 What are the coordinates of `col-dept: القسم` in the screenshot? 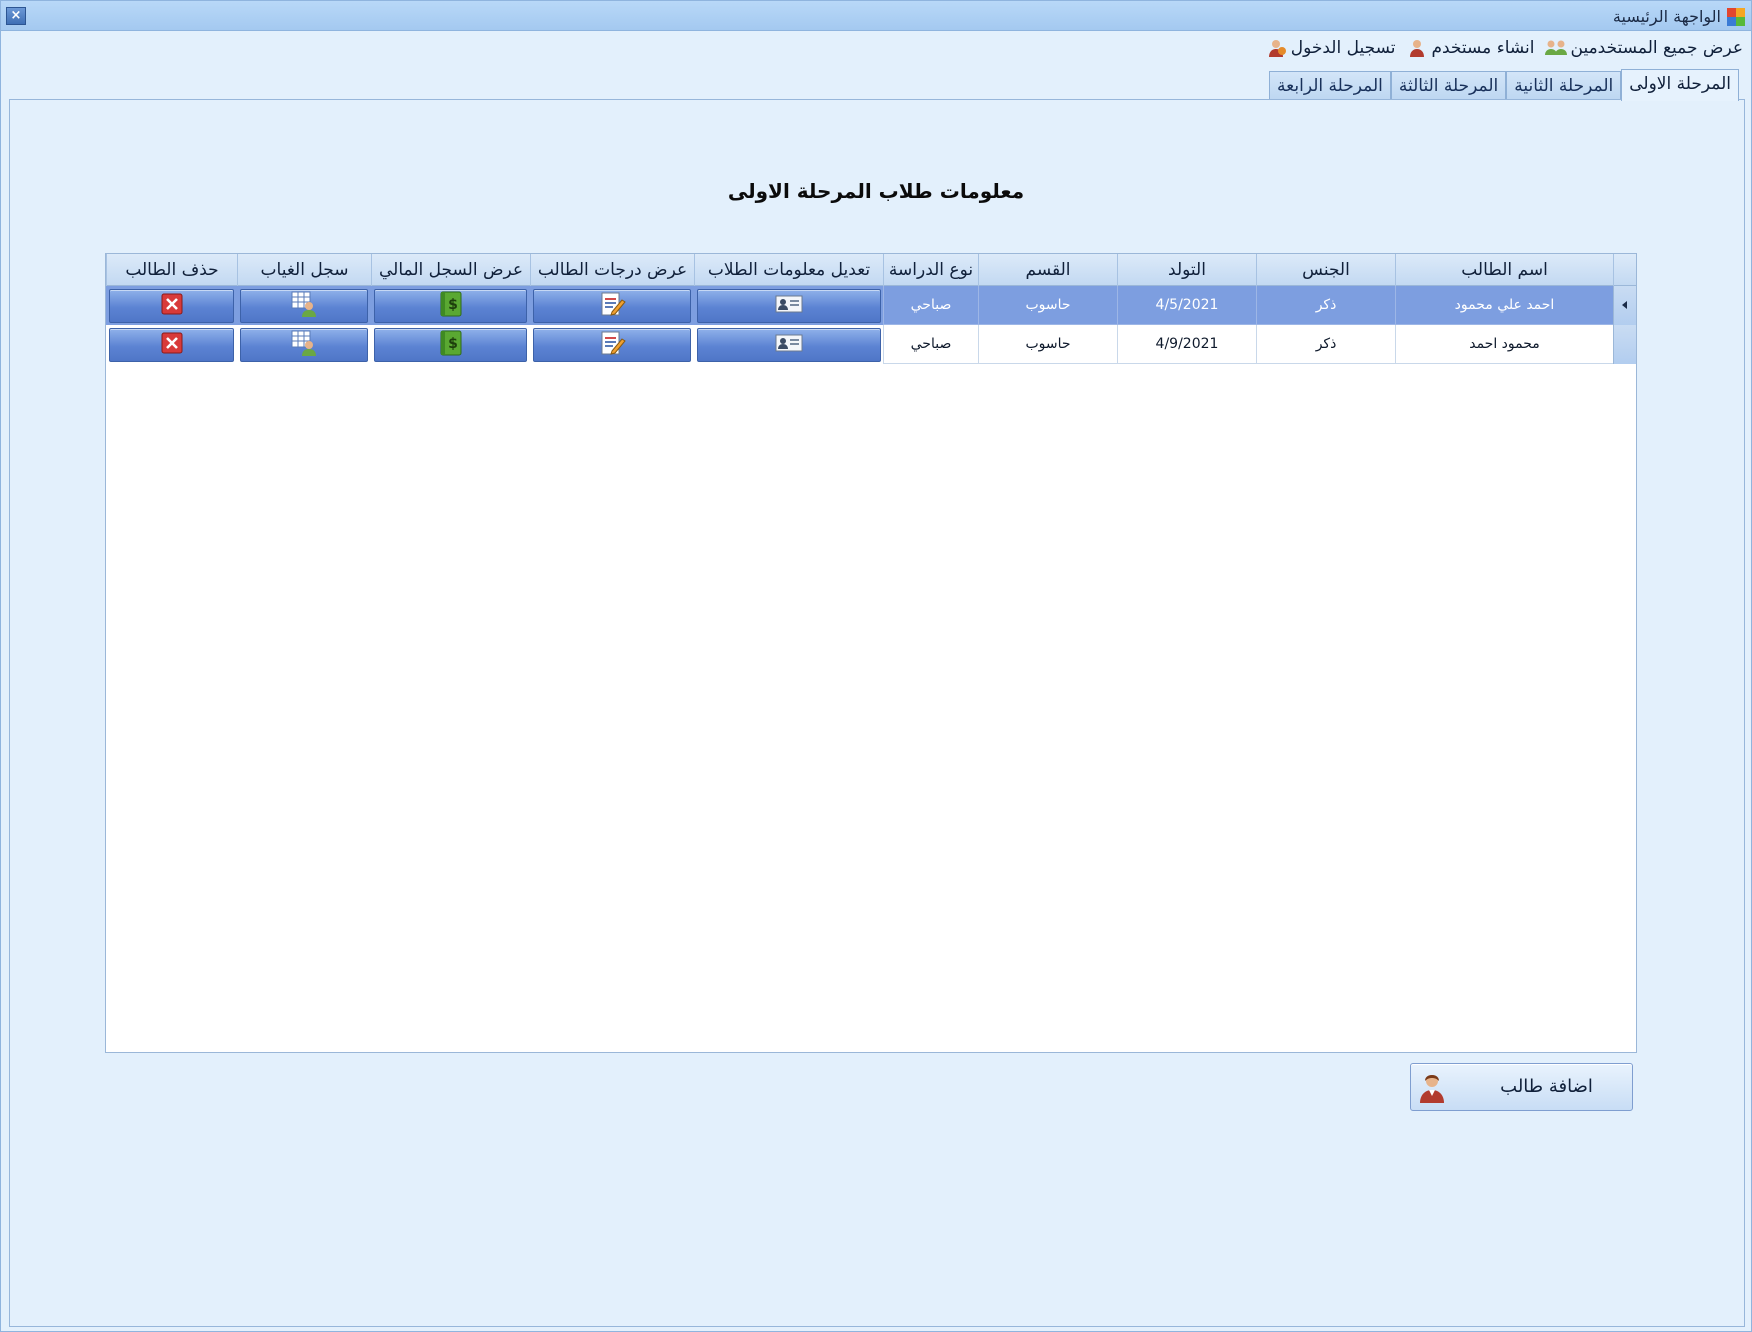 It's located at (1047, 270).